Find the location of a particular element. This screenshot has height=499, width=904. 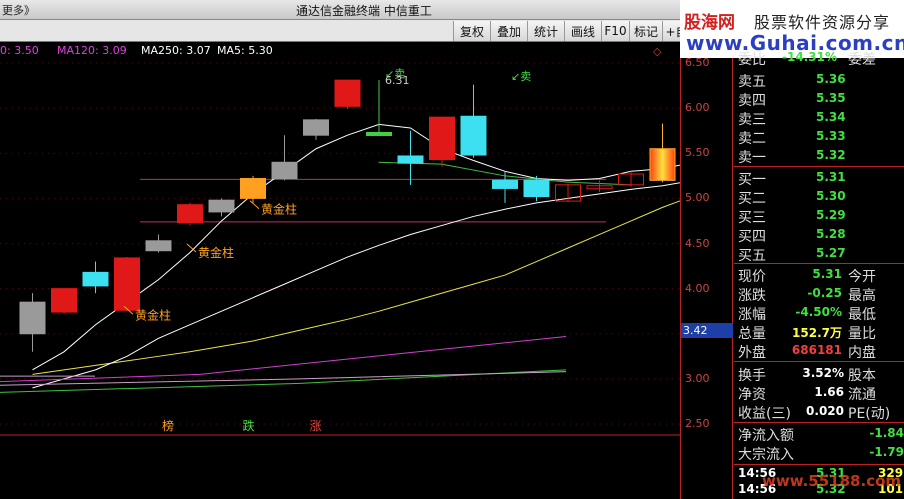

ask-price: 5.34 is located at coordinates (831, 117).